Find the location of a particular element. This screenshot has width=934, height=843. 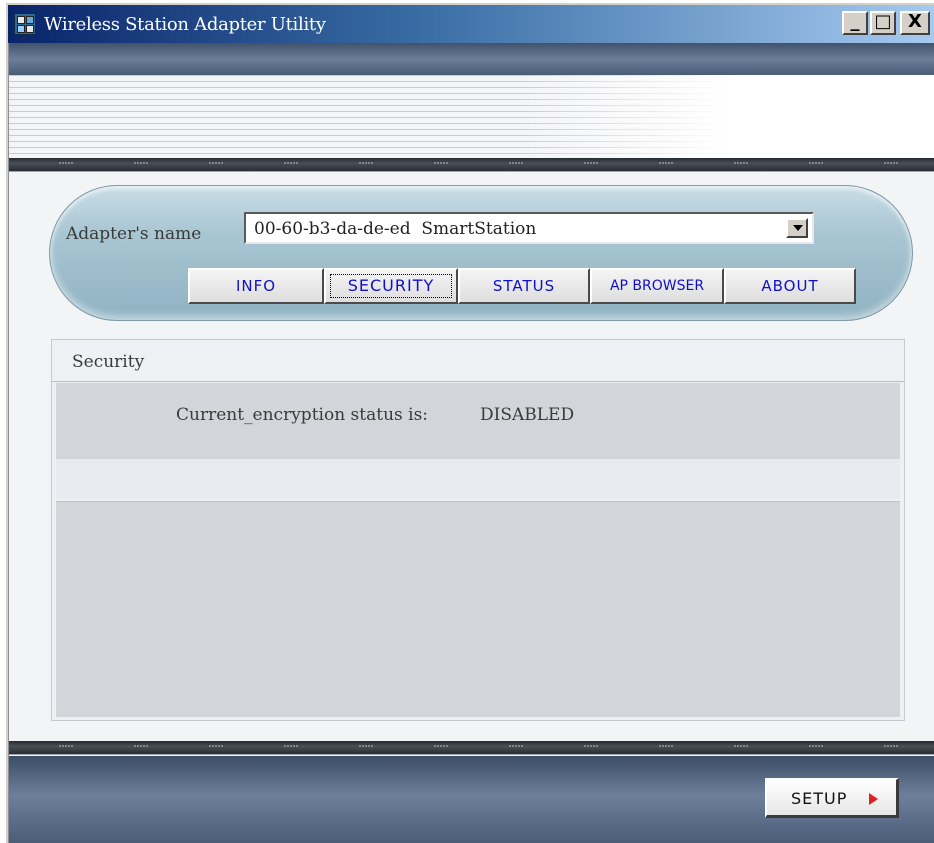

tab-ap-browser: AP BROWSER is located at coordinates (657, 286).